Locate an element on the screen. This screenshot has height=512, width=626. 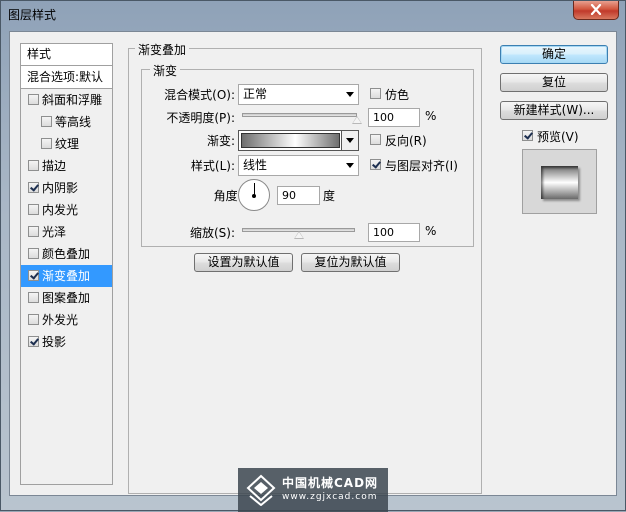
ok-button: 确定 is located at coordinates (554, 54).